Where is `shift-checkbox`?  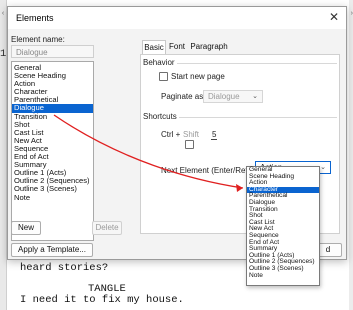
shift-checkbox is located at coordinates (189, 144).